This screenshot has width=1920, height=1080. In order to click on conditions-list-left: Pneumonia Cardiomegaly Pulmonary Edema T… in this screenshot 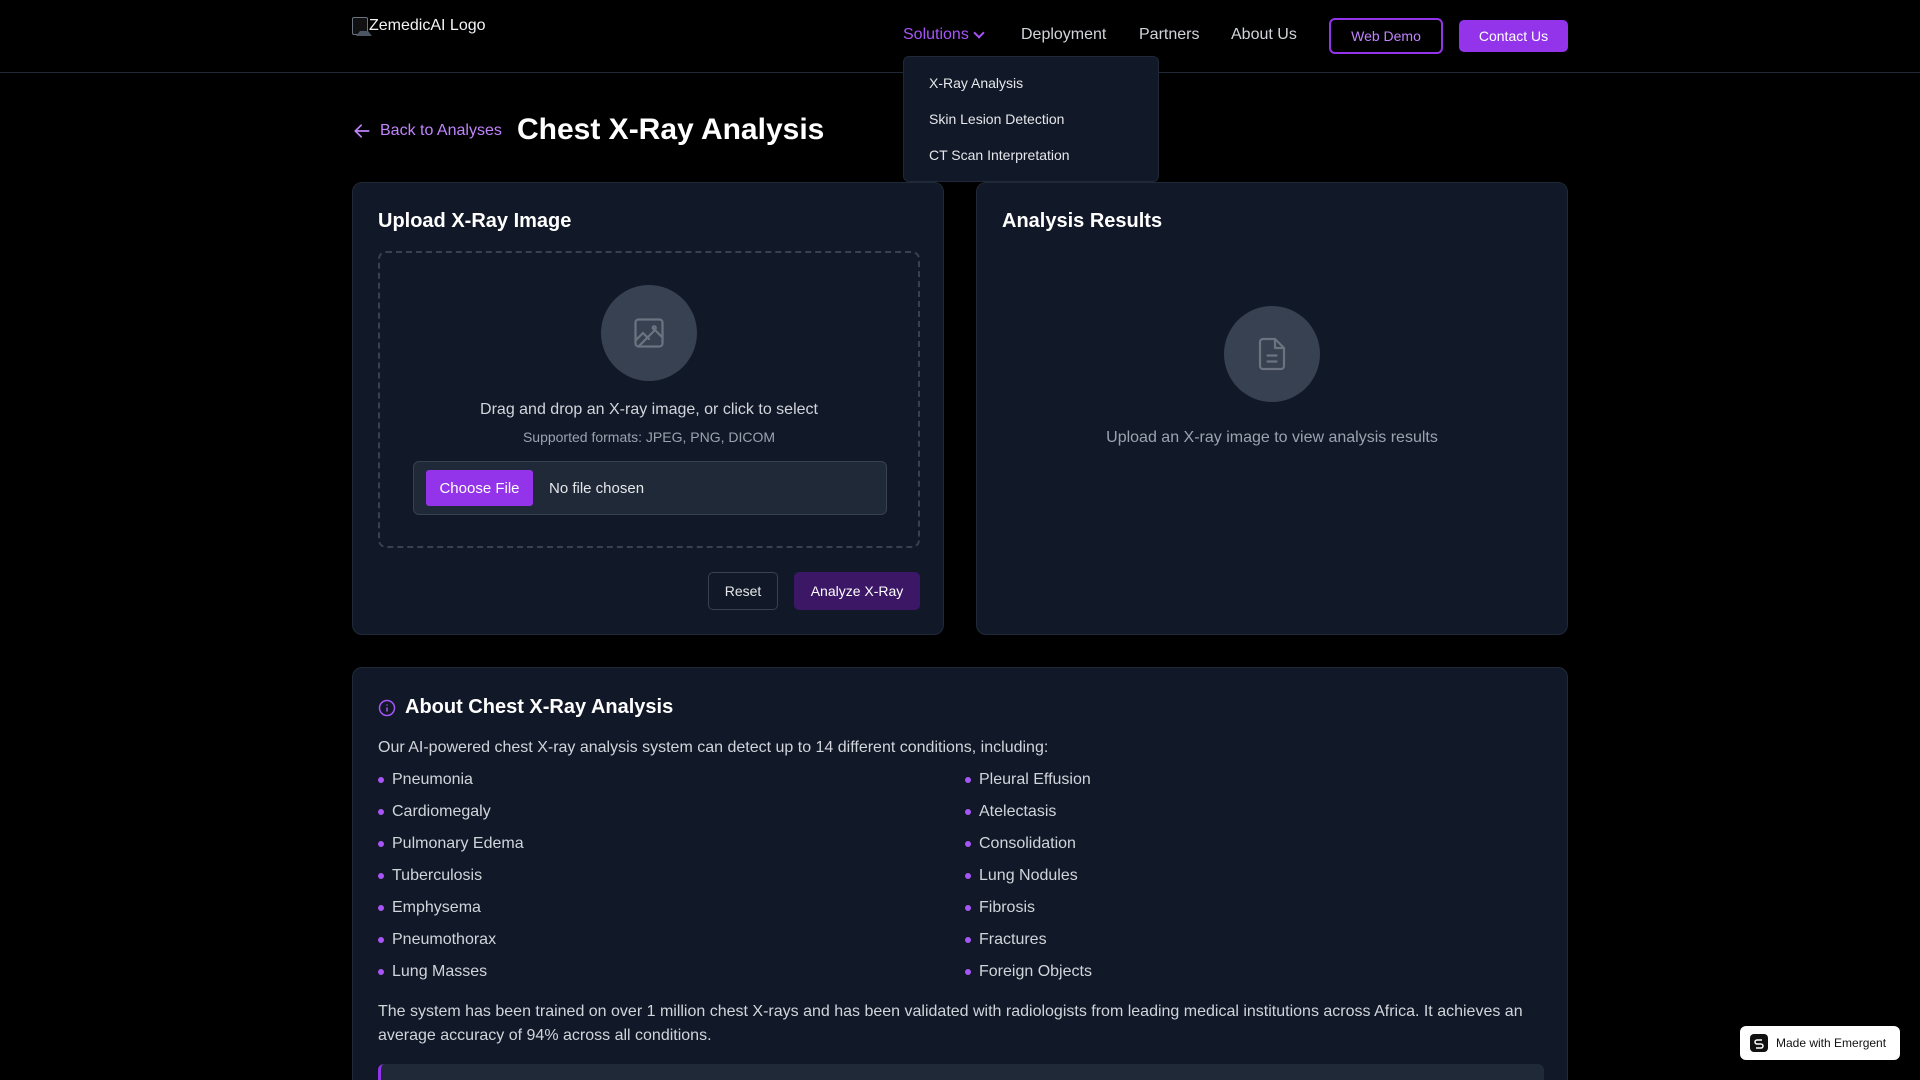, I will do `click(451, 883)`.